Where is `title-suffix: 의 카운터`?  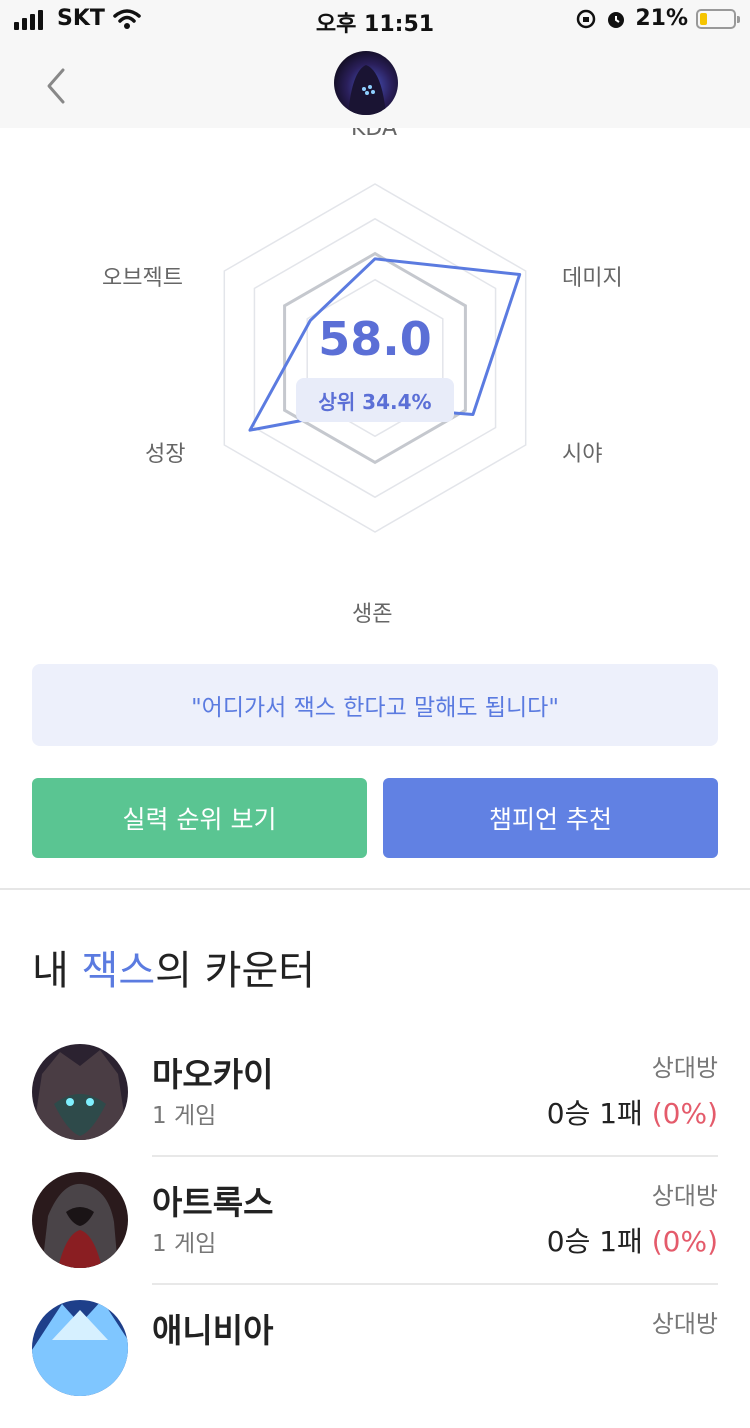
title-suffix: 의 카운터 is located at coordinates (235, 971).